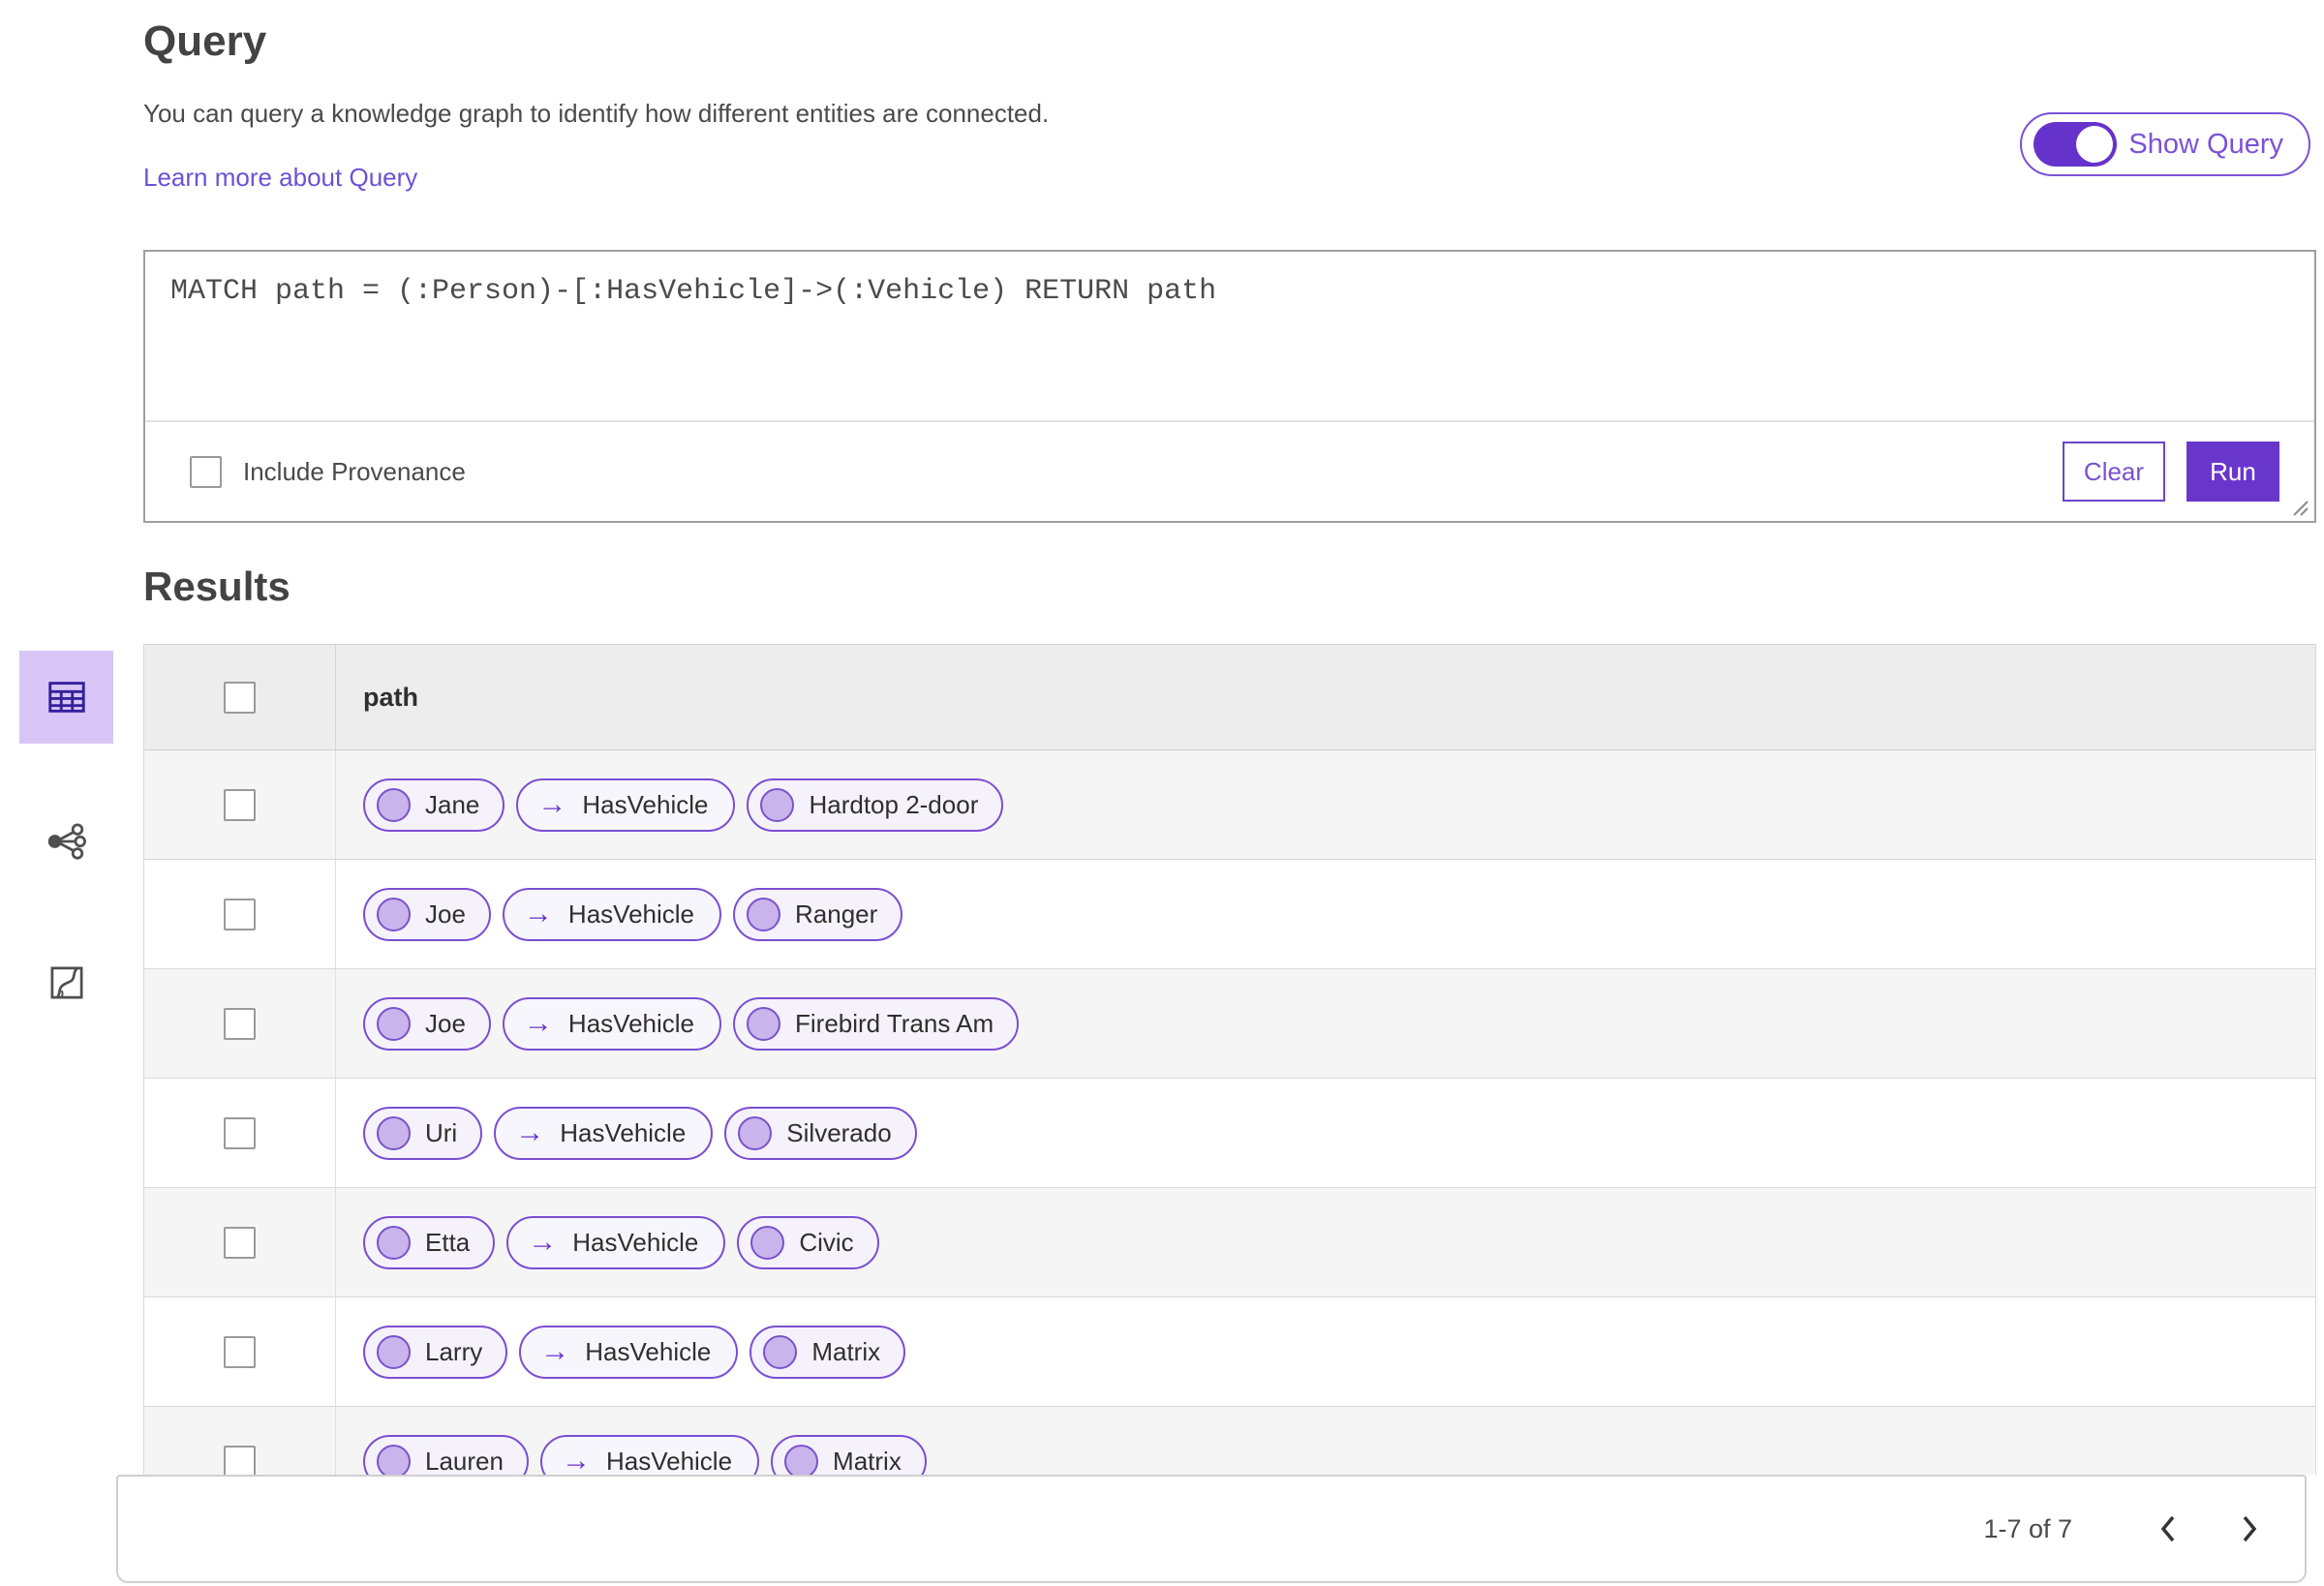  Describe the element at coordinates (2168, 1529) in the screenshot. I see `previous-page-button` at that location.